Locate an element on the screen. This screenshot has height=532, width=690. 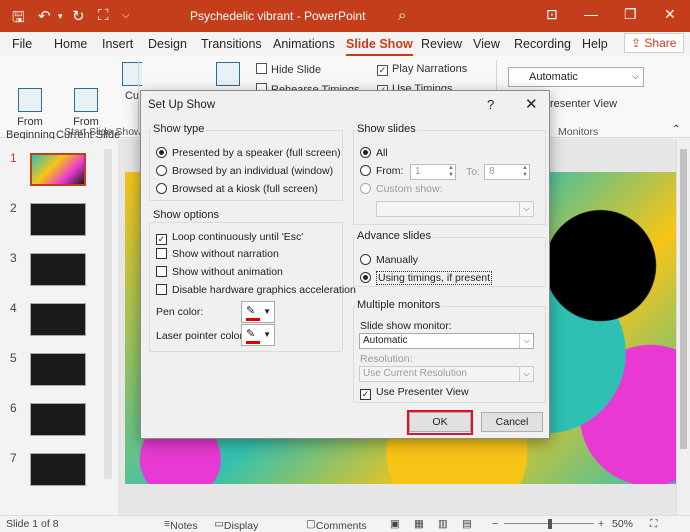
start-slideshow-icon: ⛶ is located at coordinates (103, 15).